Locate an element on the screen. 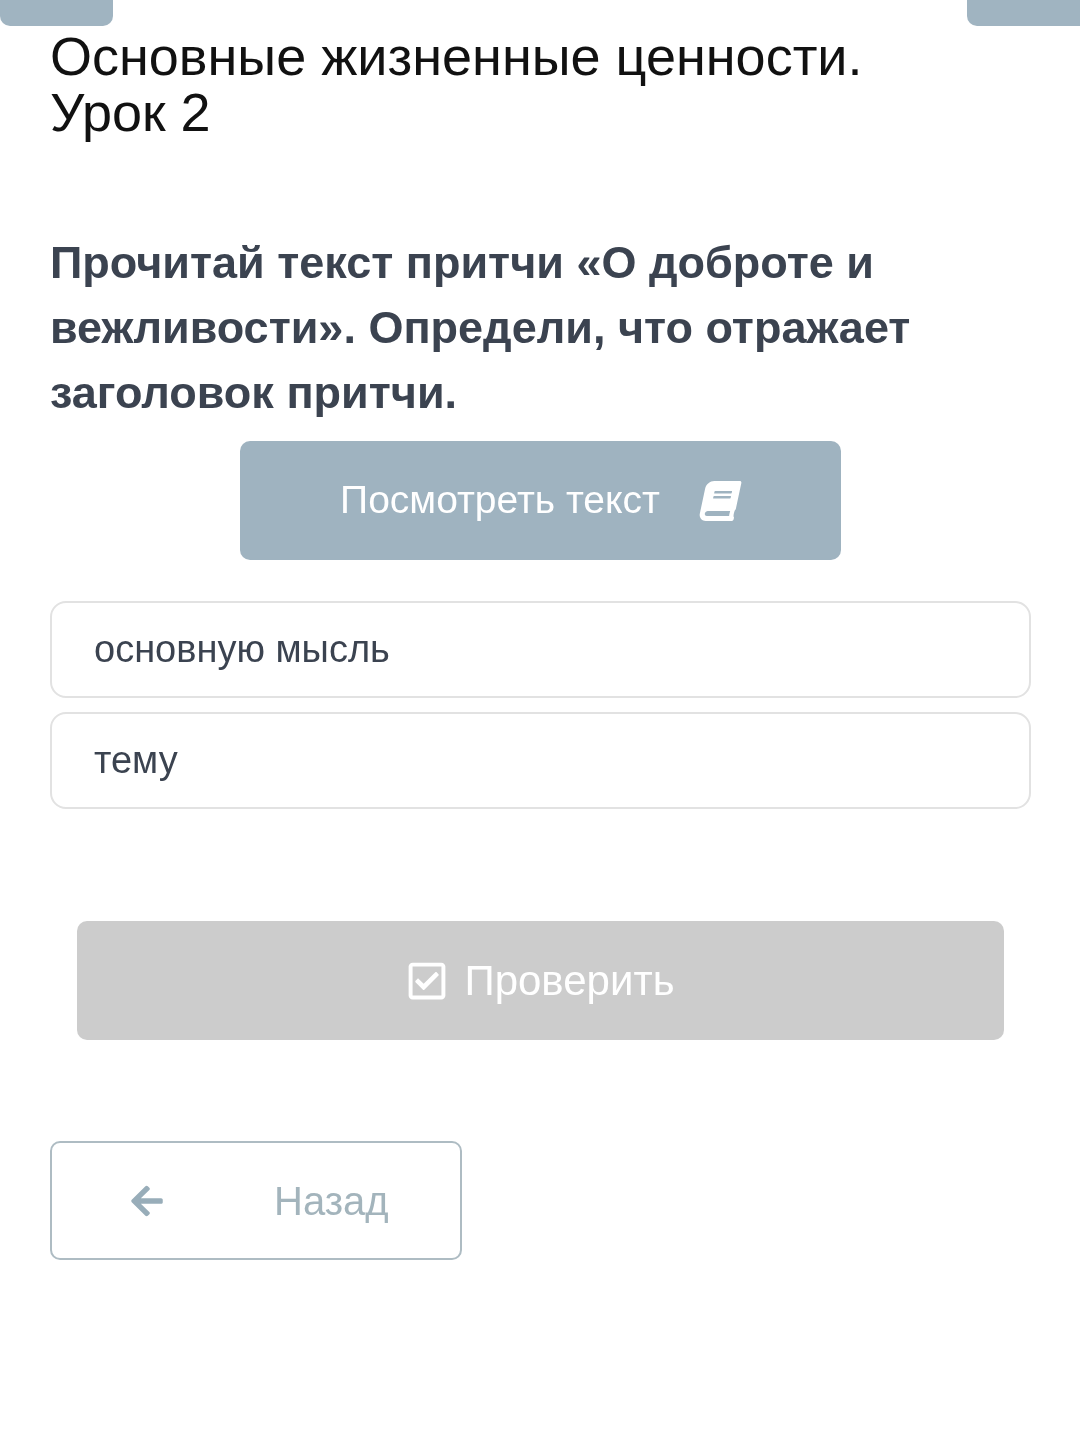 The width and height of the screenshot is (1080, 1445). answer-option: основную мысль is located at coordinates (540, 649).